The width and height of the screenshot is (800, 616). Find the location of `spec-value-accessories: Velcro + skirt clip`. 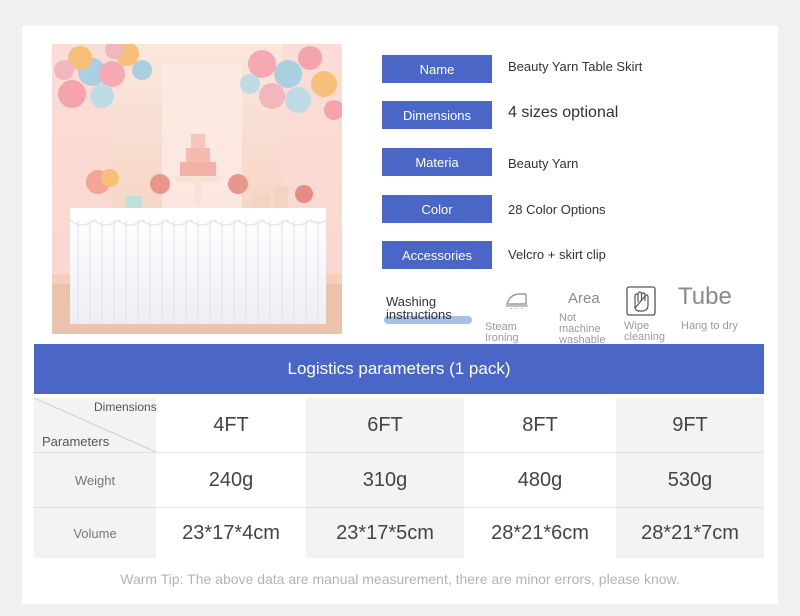

spec-value-accessories: Velcro + skirt clip is located at coordinates (557, 254).